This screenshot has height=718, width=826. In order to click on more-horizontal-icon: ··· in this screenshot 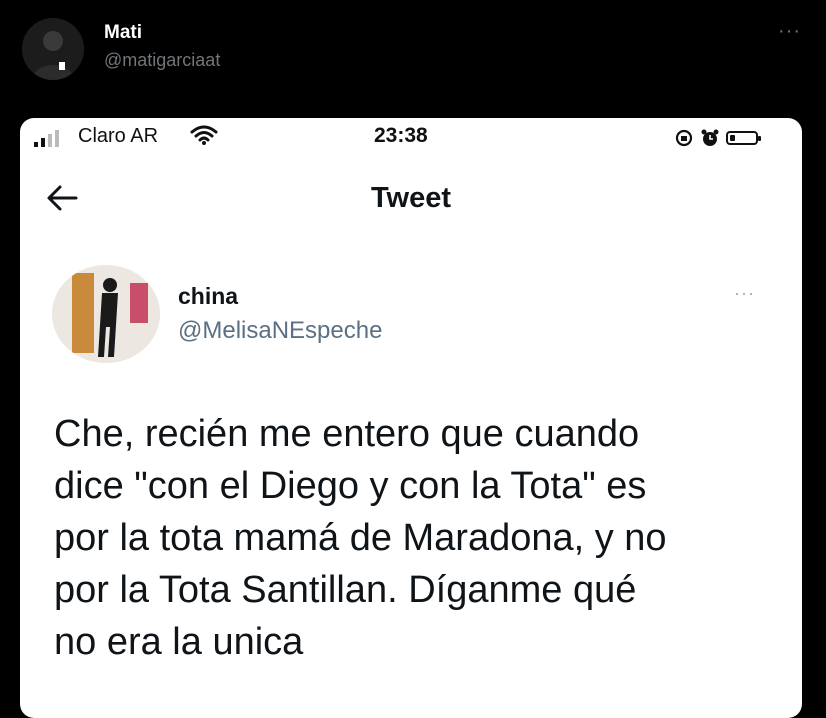, I will do `click(744, 293)`.